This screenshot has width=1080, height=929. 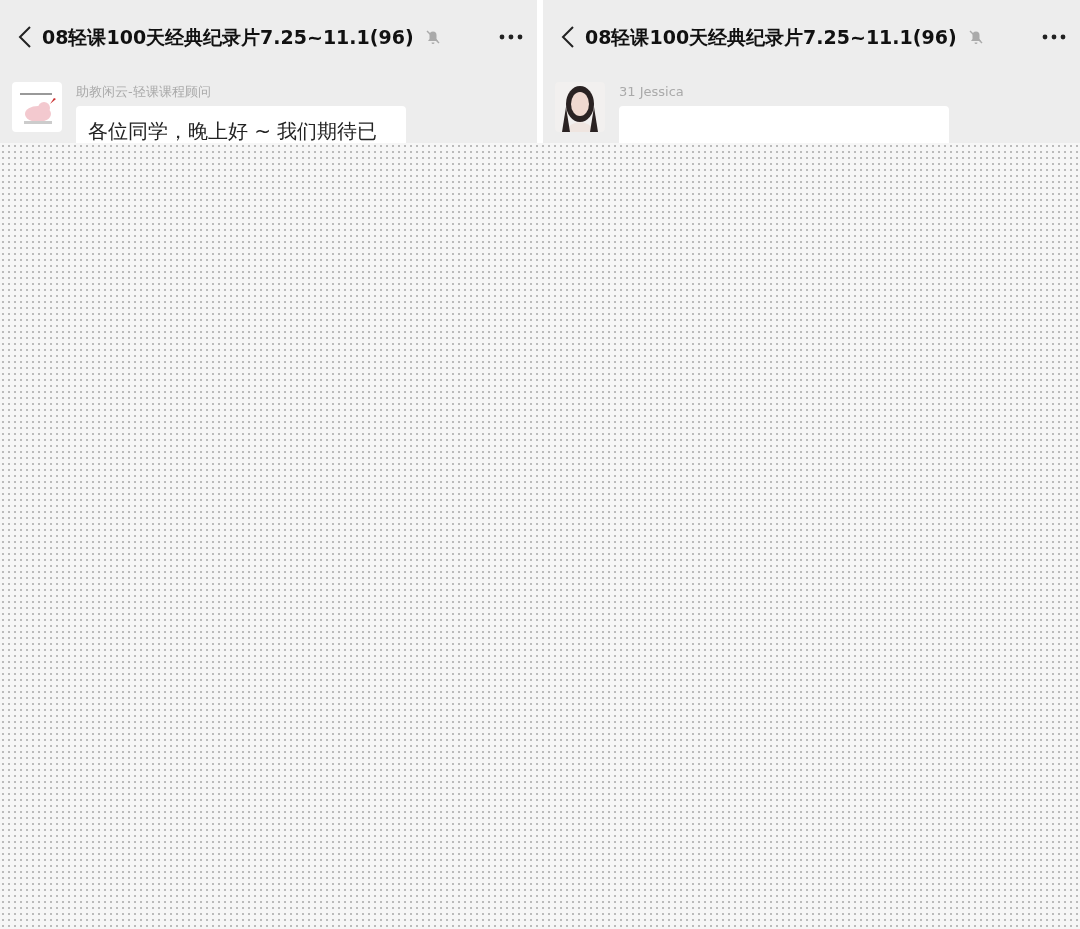 I want to click on message-bubble: 各位同学，晚上好 ~ 我们期待已, so click(x=241, y=124).